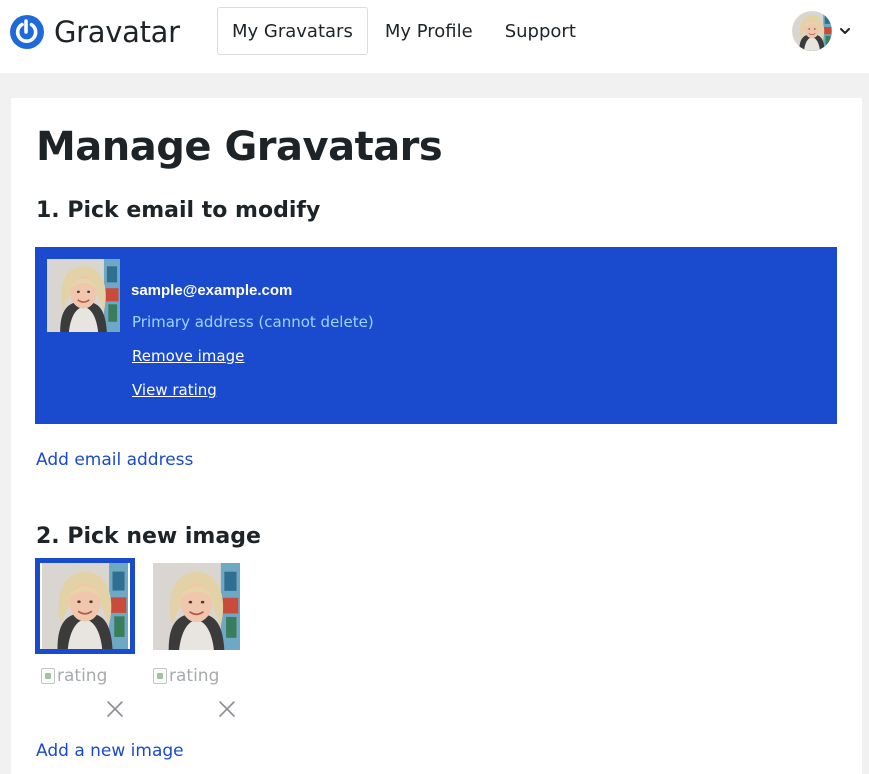  What do you see at coordinates (110, 751) in the screenshot?
I see `add-new-image-link: Add a new image` at bounding box center [110, 751].